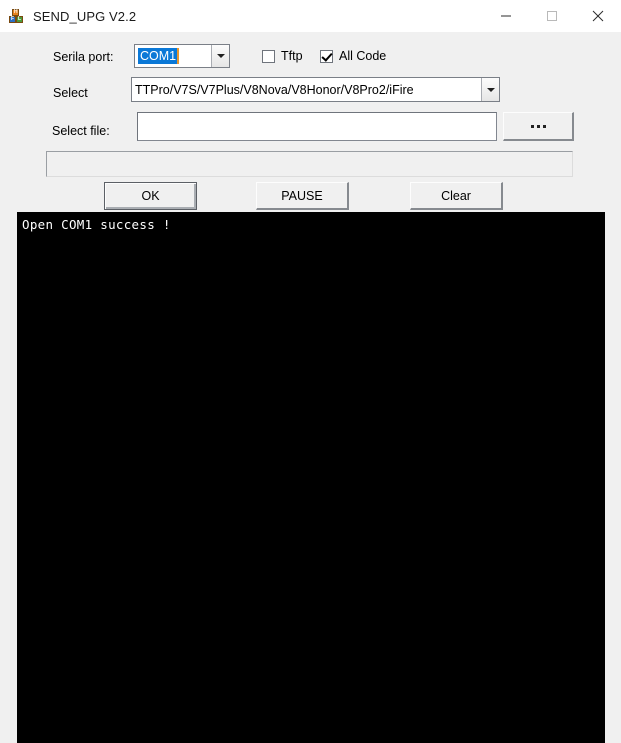 Image resolution: width=621 pixels, height=743 pixels. What do you see at coordinates (268, 56) in the screenshot?
I see `tftp-checkbox-box` at bounding box center [268, 56].